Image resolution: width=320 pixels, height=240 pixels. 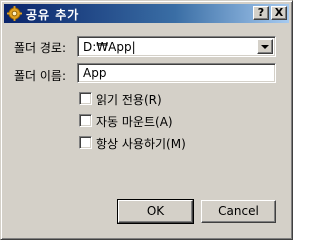 I want to click on folder-path-label: 폴더 경로:, so click(x=40, y=48).